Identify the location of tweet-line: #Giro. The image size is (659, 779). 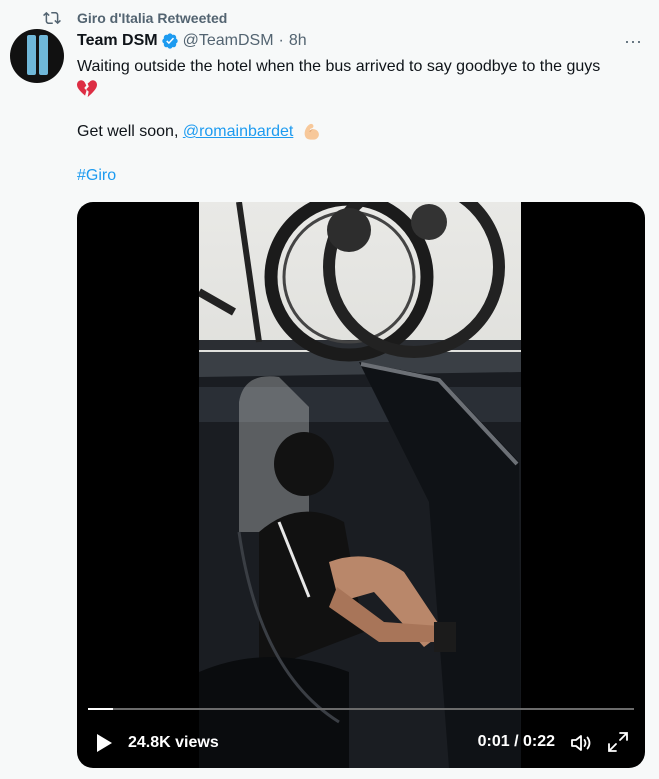
(359, 176).